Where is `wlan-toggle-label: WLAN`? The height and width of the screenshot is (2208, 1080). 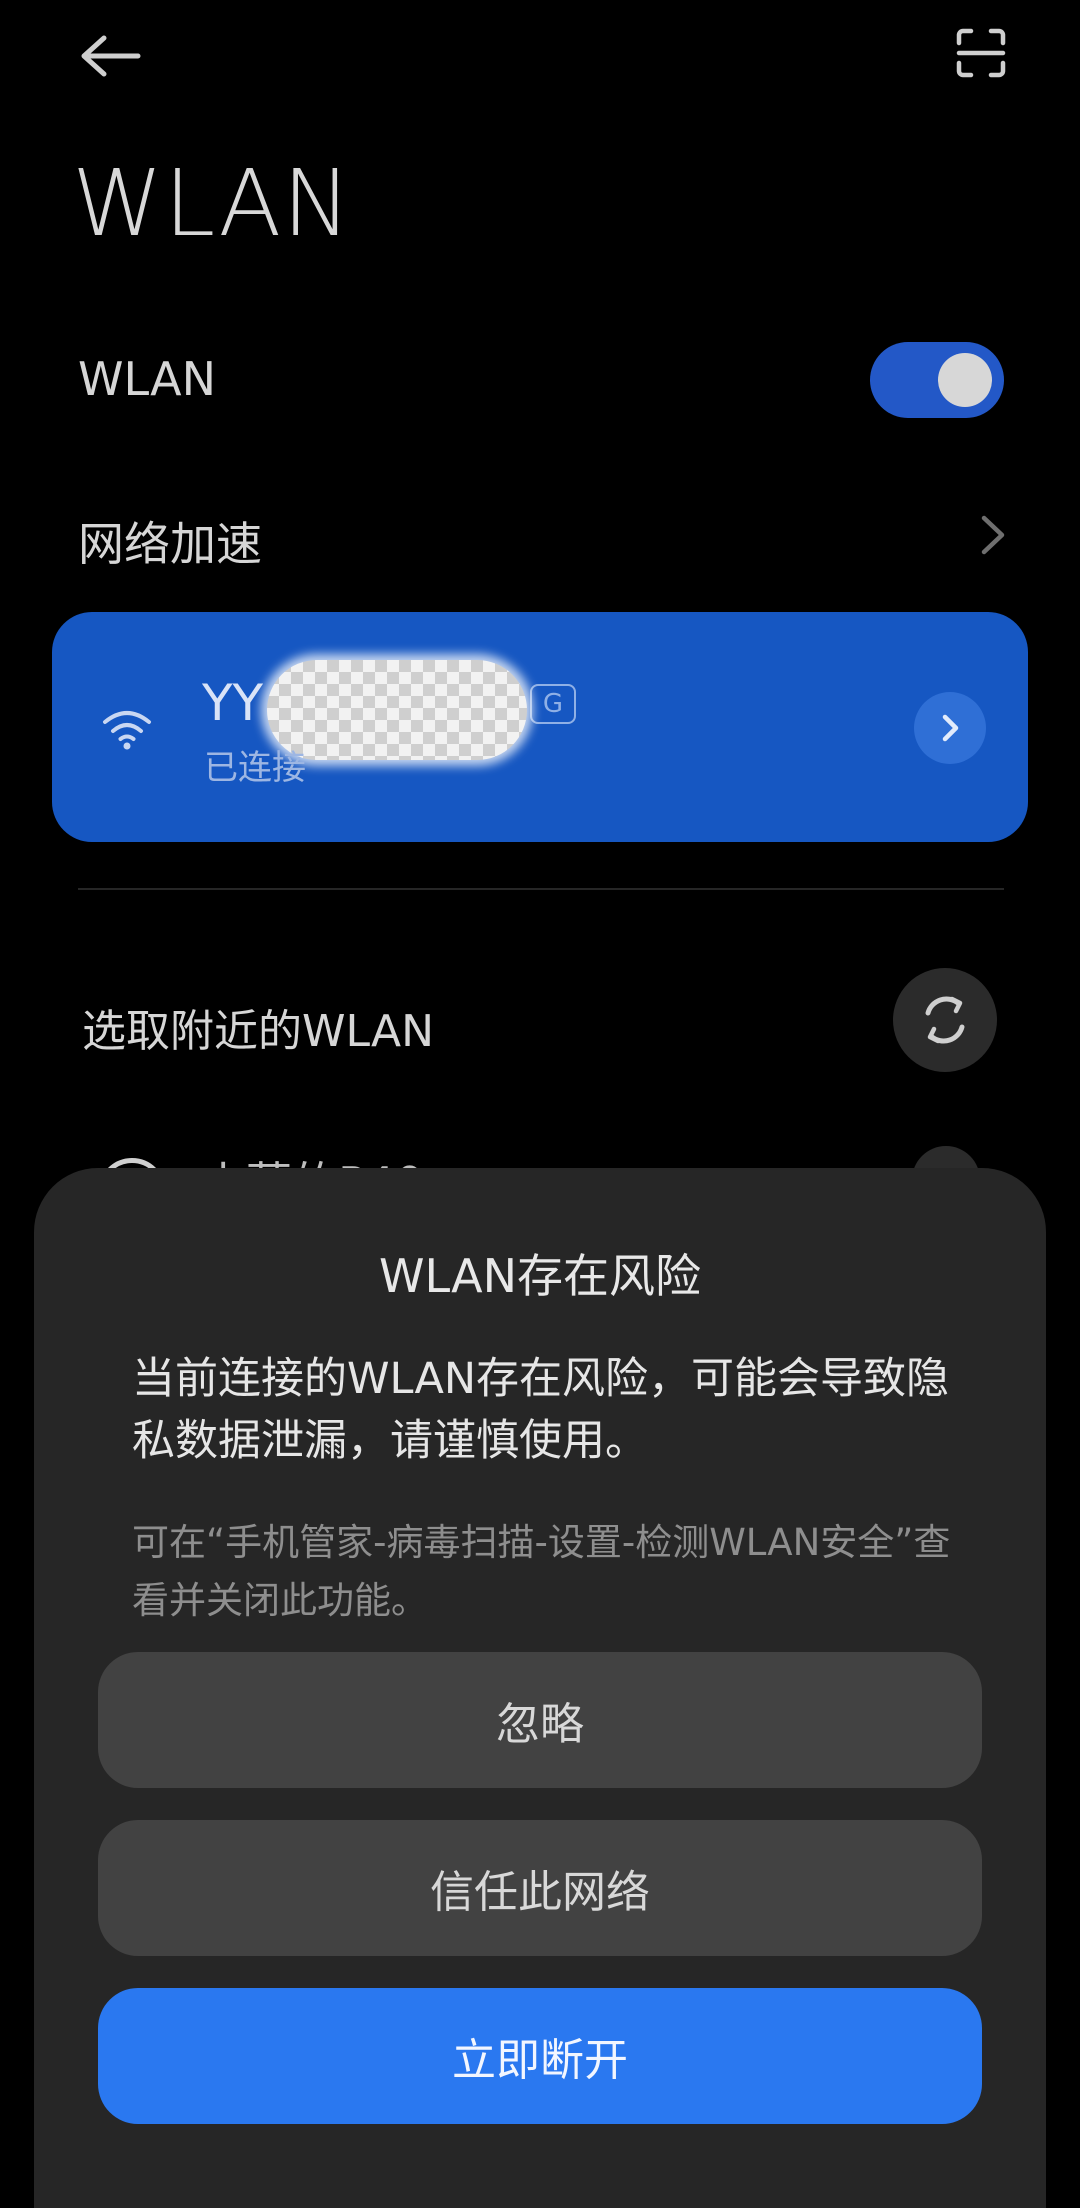
wlan-toggle-label: WLAN is located at coordinates (147, 379).